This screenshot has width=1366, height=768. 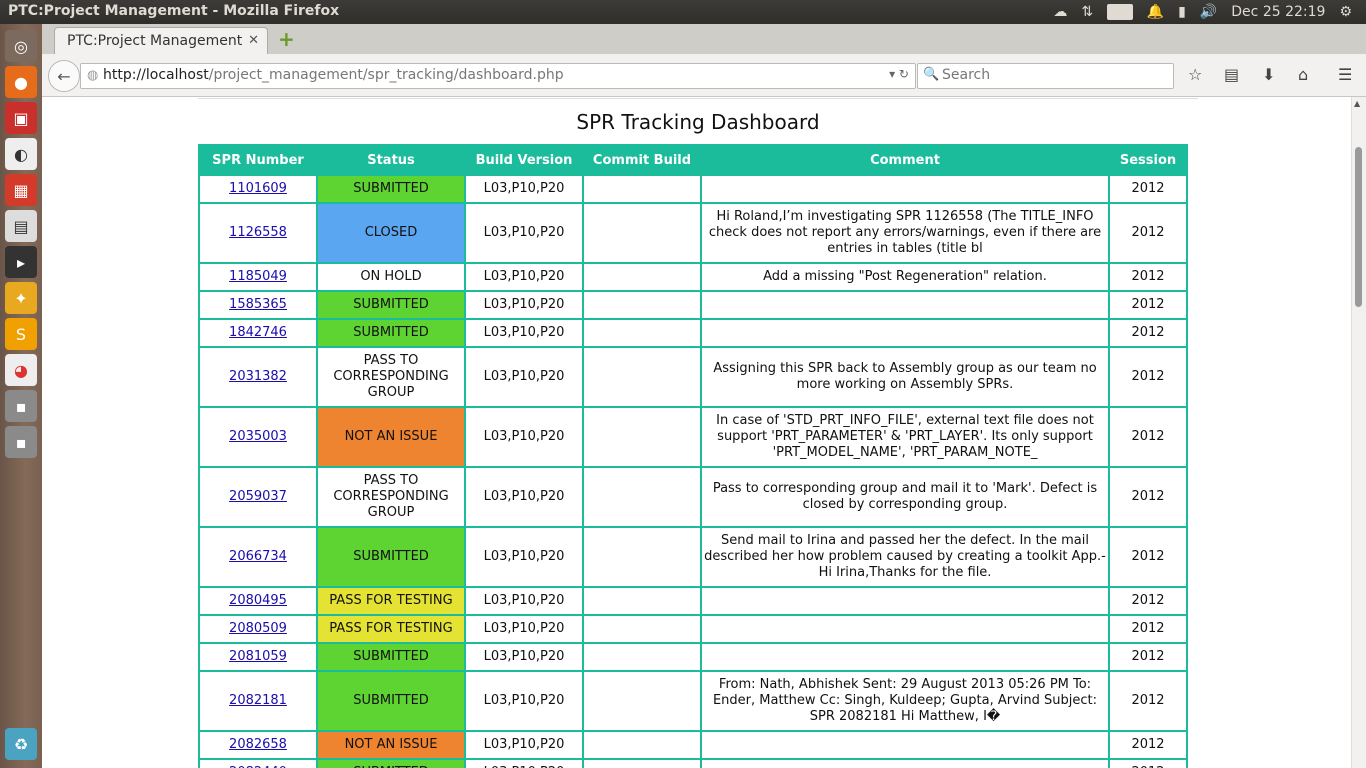 I want to click on gear-icon: ⚙, so click(x=1345, y=12).